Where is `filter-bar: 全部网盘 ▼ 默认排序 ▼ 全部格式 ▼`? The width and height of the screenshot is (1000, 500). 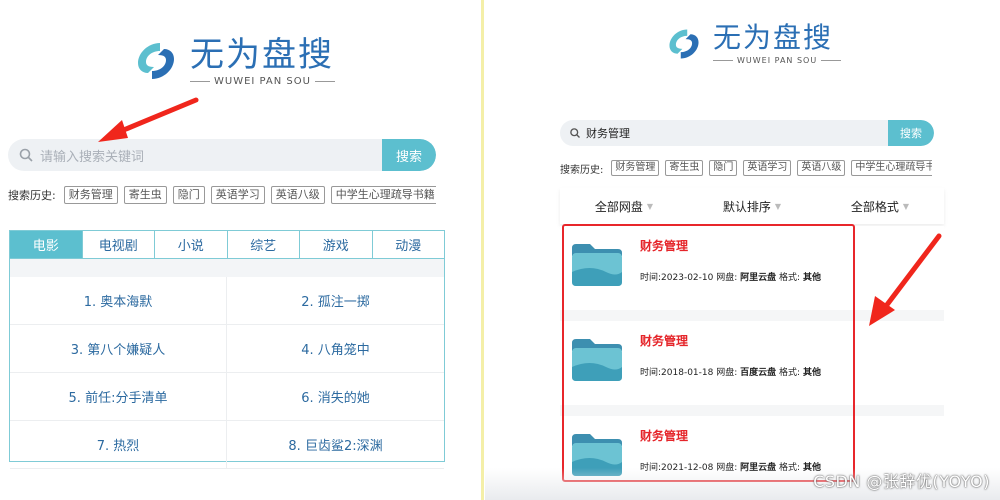
filter-bar: 全部网盘 ▼ 默认排序 ▼ 全部格式 ▼ is located at coordinates (752, 206).